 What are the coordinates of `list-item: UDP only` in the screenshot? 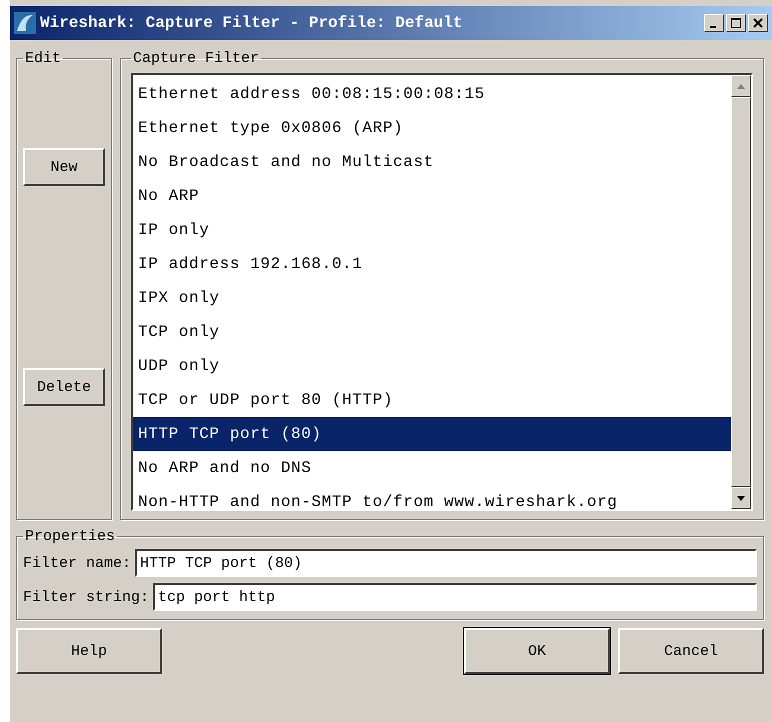 It's located at (432, 366).